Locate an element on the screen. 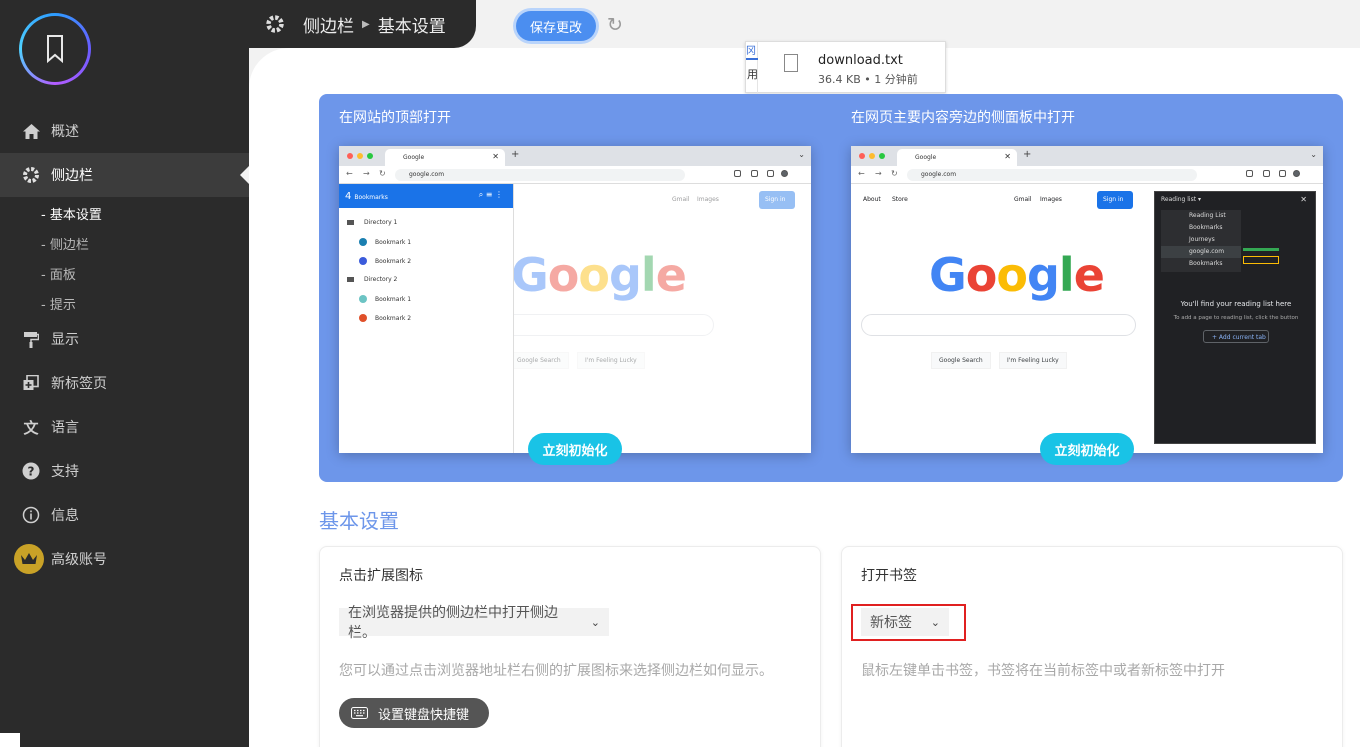  download-filename: download.txt is located at coordinates (860, 60).